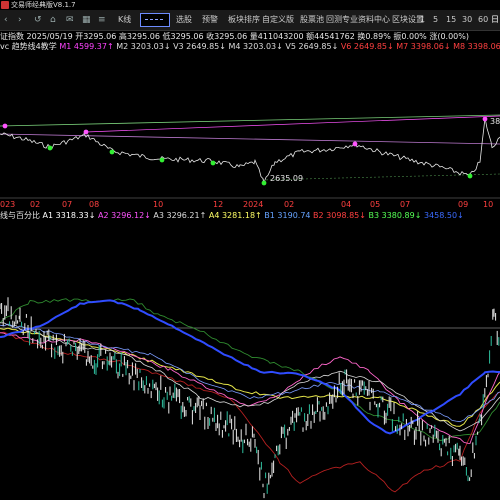  What do you see at coordinates (453, 36) in the screenshot?
I see `change-value: (0.00%)` at bounding box center [453, 36].